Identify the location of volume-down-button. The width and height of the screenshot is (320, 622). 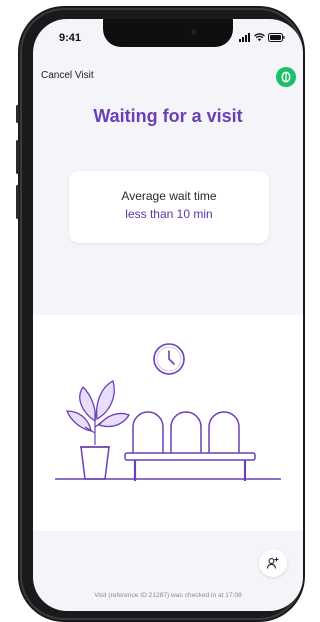
(17, 202).